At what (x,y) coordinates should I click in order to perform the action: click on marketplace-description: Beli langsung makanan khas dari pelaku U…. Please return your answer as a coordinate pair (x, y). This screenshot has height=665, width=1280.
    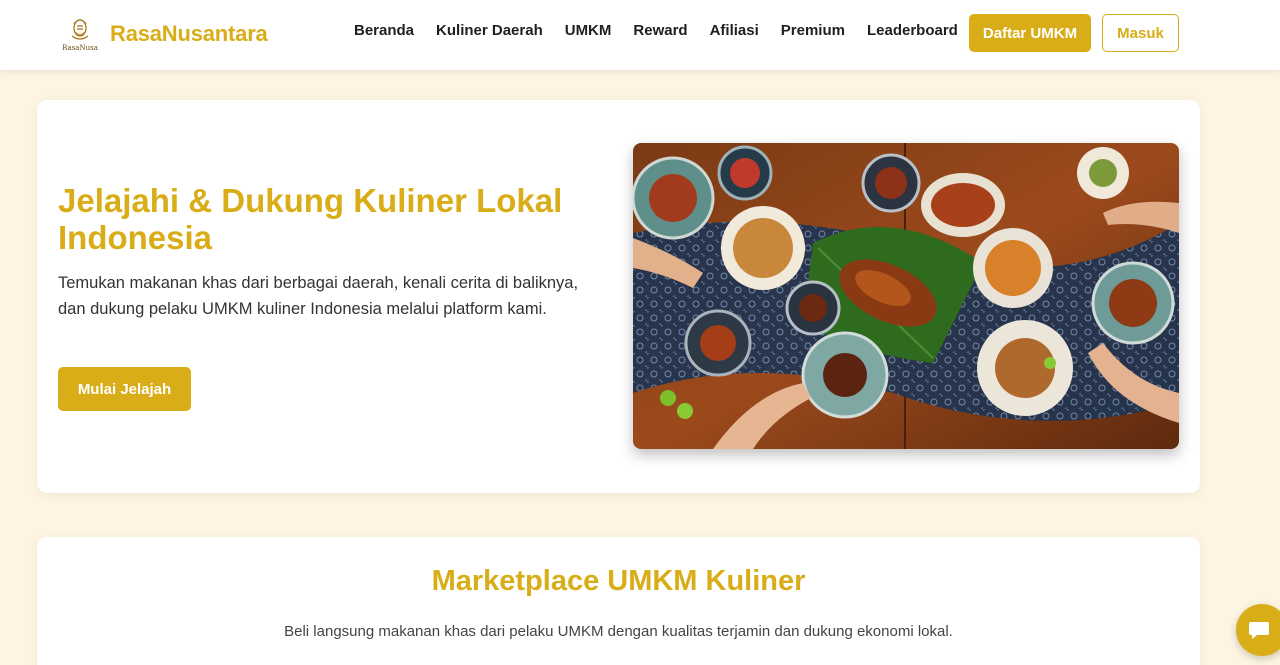
    Looking at the image, I should click on (618, 631).